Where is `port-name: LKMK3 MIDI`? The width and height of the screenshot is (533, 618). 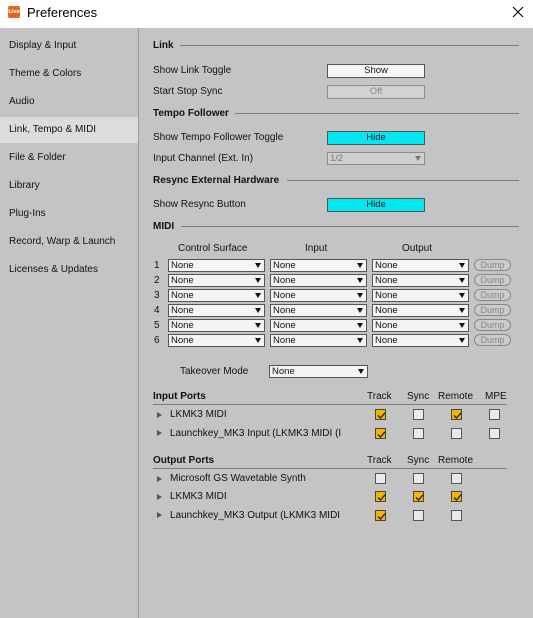 port-name: LKMK3 MIDI is located at coordinates (198, 496).